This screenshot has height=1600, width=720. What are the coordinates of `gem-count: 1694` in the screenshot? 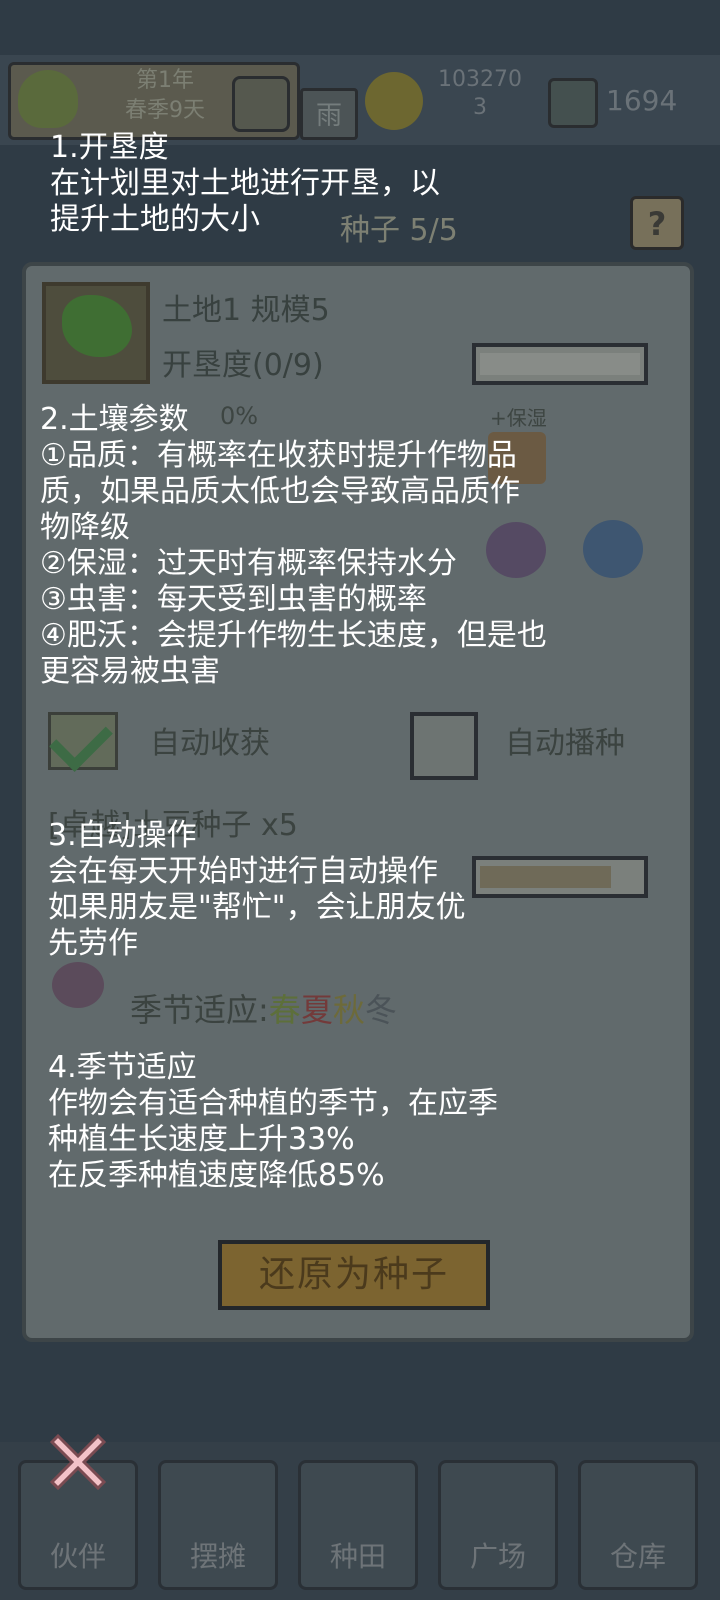 It's located at (642, 100).